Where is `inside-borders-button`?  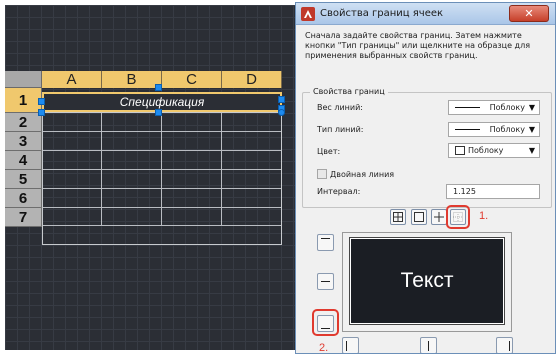
inside-borders-button is located at coordinates (439, 217).